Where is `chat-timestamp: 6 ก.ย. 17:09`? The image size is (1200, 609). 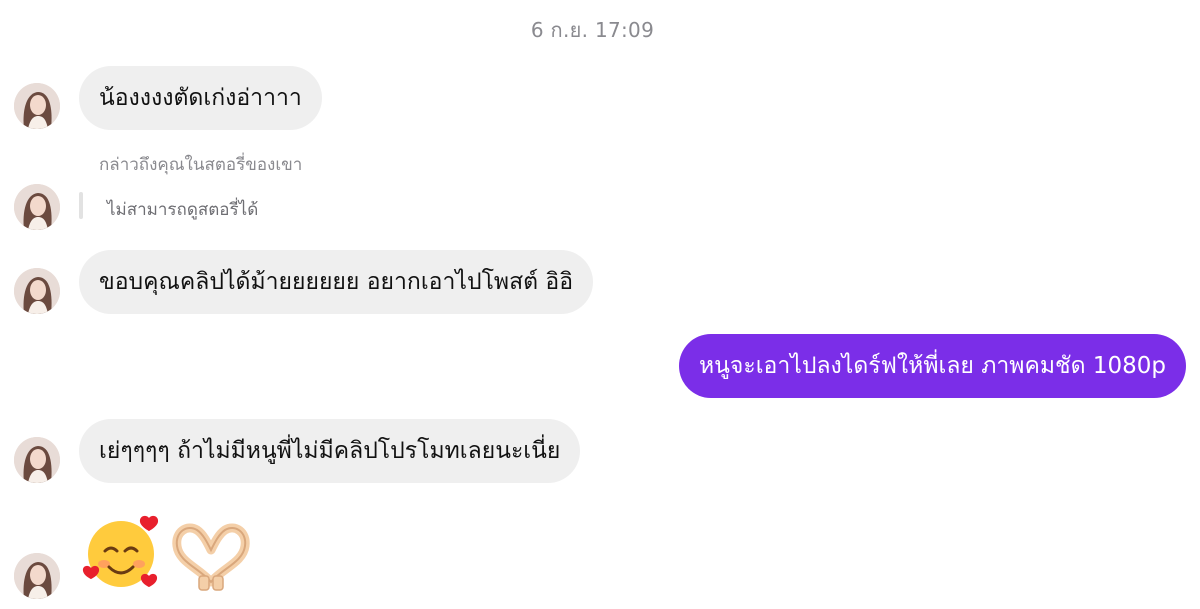 chat-timestamp: 6 ก.ย. 17:09 is located at coordinates (592, 30).